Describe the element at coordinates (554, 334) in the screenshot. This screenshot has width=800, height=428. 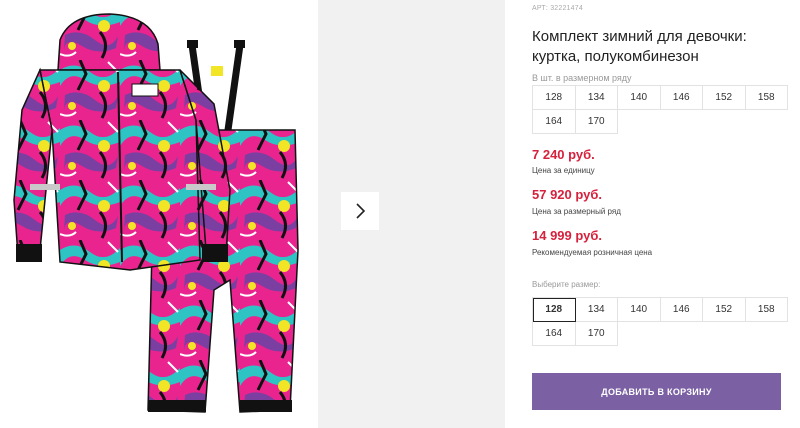
I see `size-option: 164` at that location.